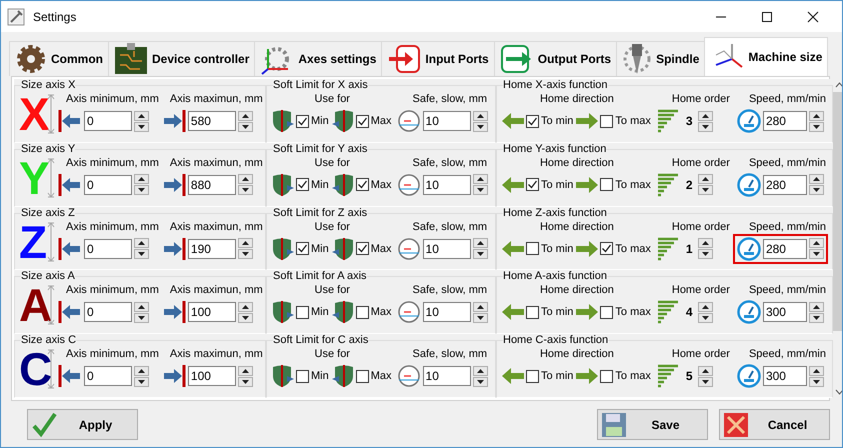 The width and height of the screenshot is (843, 448). I want to click on axis-letter: X, so click(33, 114).